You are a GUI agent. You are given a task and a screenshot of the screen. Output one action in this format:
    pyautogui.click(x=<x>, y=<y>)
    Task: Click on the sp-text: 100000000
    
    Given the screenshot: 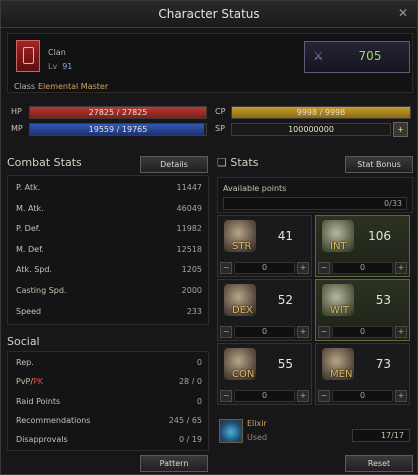 What is the action you would take?
    pyautogui.click(x=311, y=129)
    